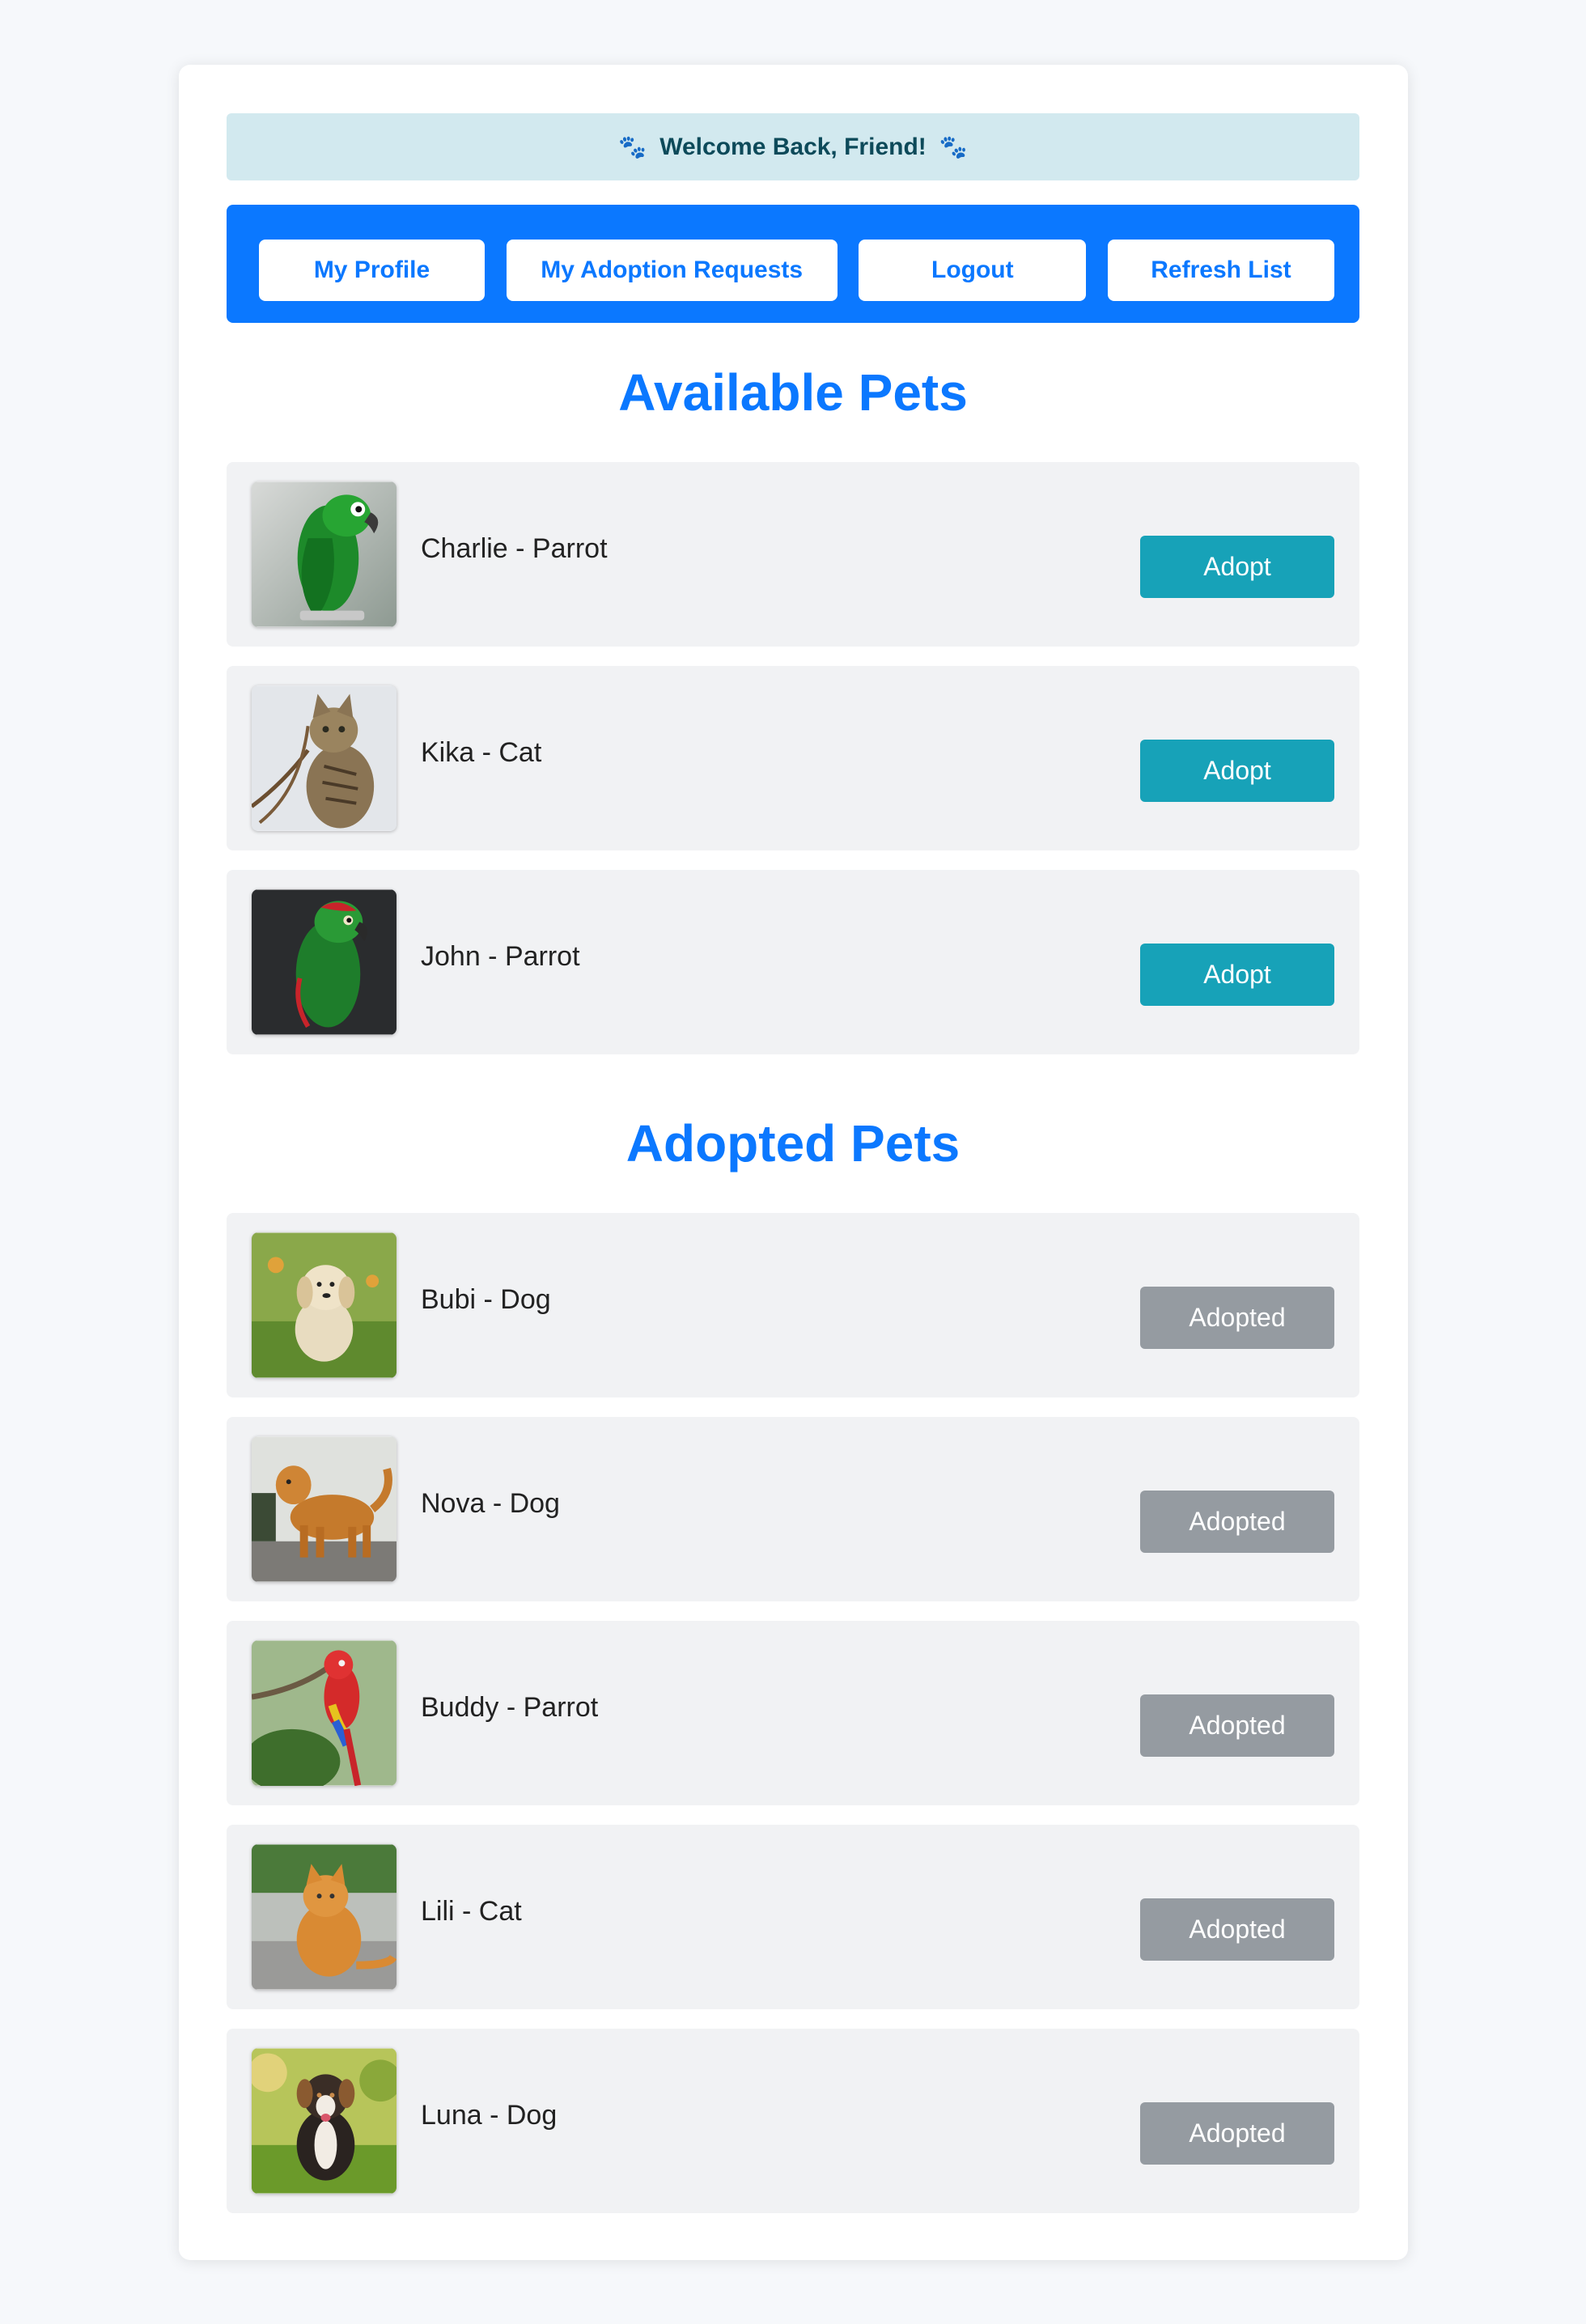 This screenshot has height=2324, width=1586. Describe the element at coordinates (793, 962) in the screenshot. I see `pet-card: John - Parrot Adopt` at that location.